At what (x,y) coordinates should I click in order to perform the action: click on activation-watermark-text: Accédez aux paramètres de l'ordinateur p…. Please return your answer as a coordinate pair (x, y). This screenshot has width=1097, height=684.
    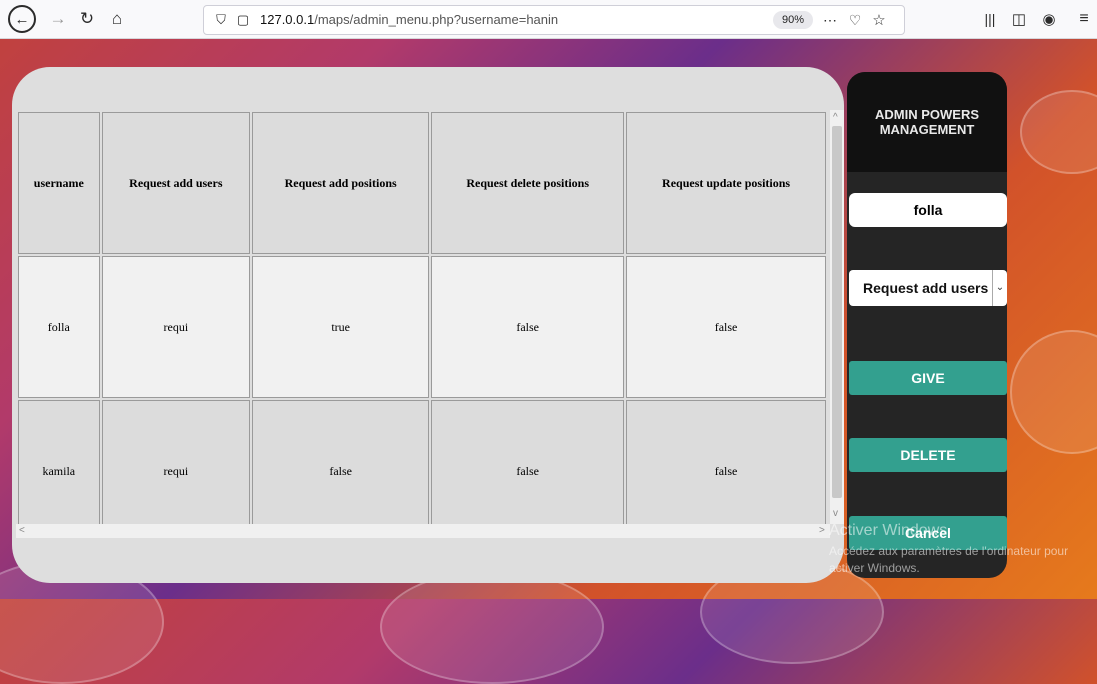
    Looking at the image, I should click on (949, 551).